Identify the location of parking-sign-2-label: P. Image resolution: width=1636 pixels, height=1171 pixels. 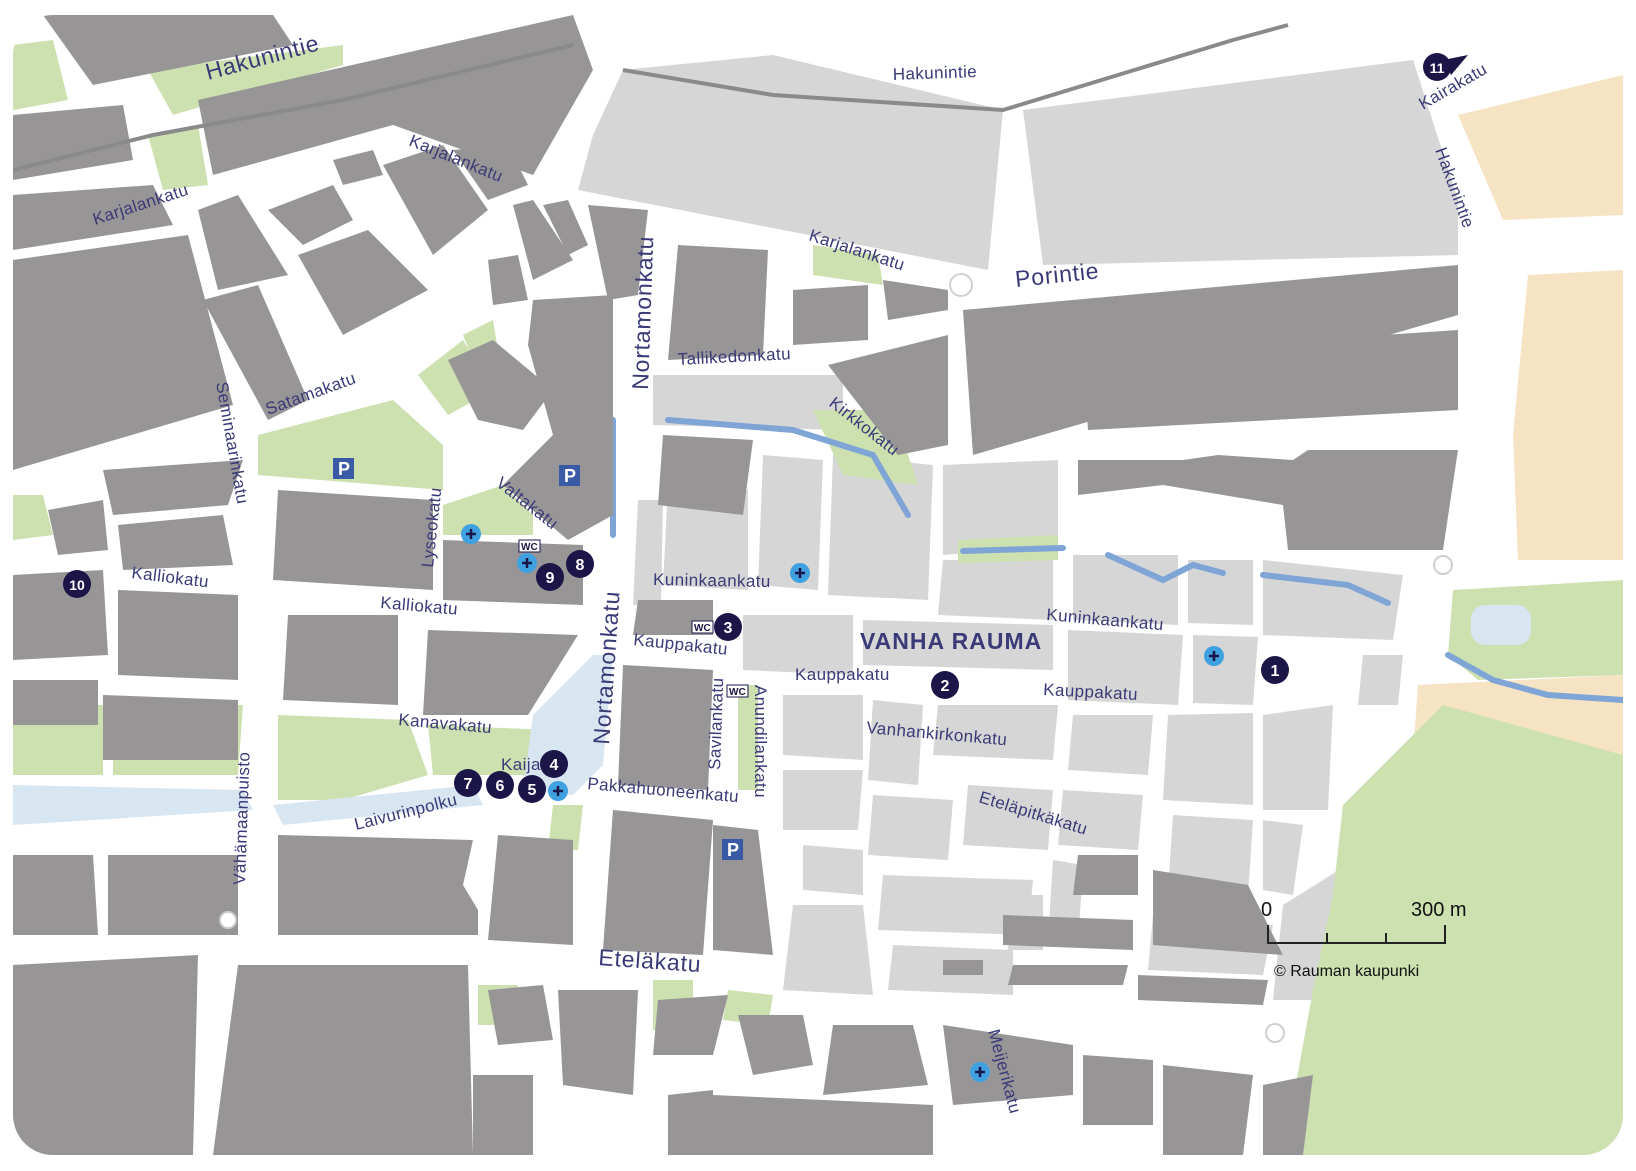
(570, 476).